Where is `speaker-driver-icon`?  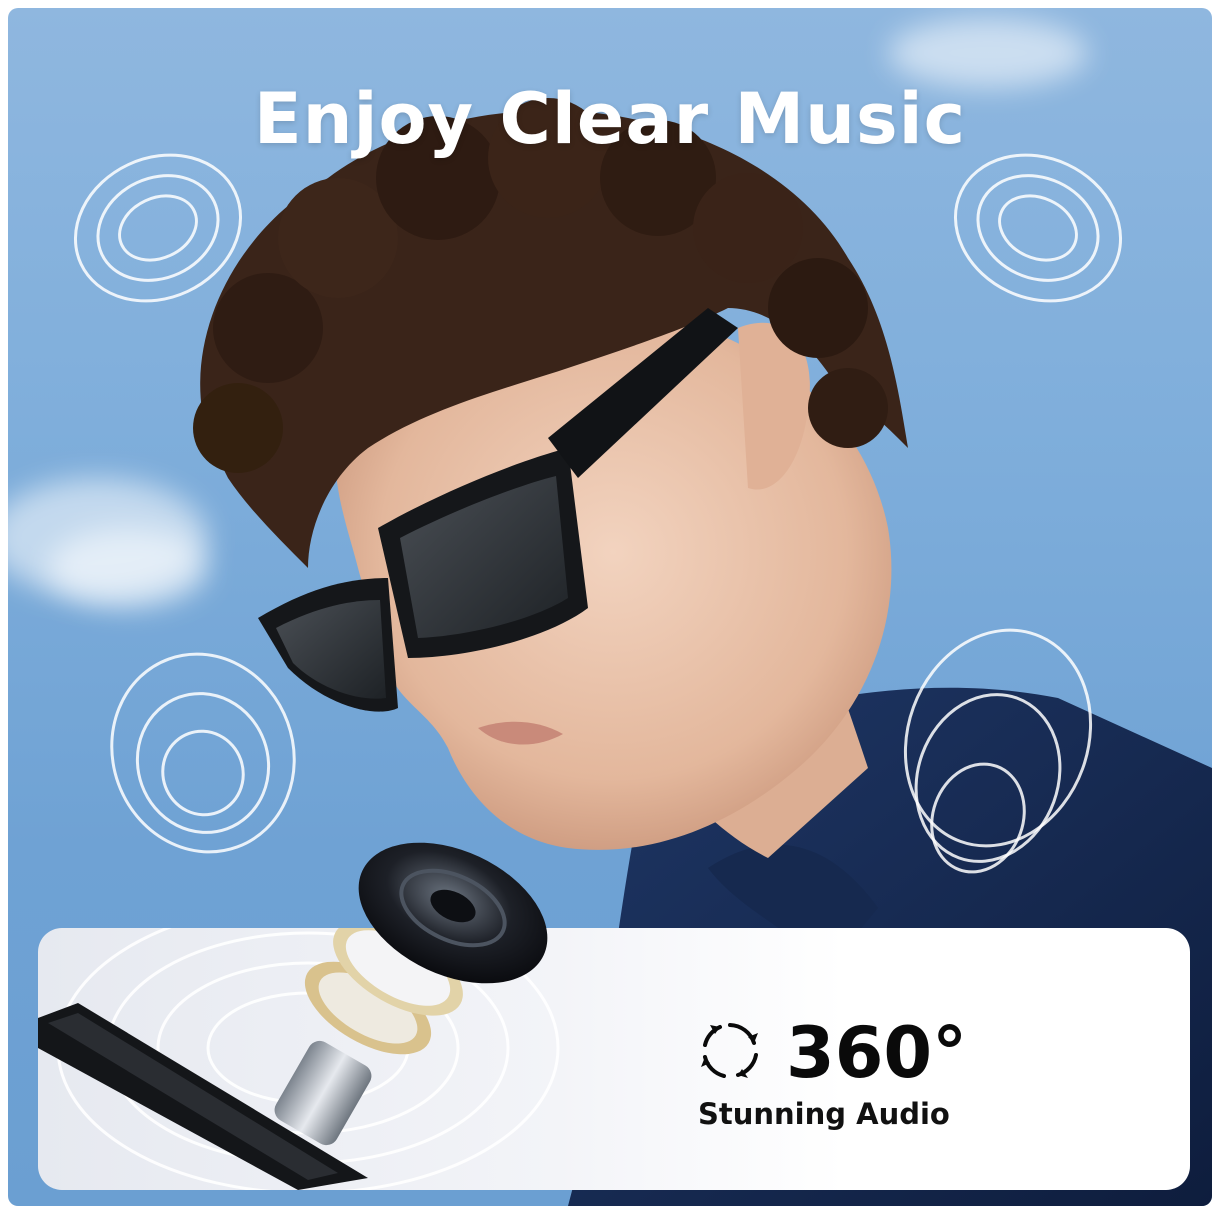
speaker-driver-icon is located at coordinates (453, 913).